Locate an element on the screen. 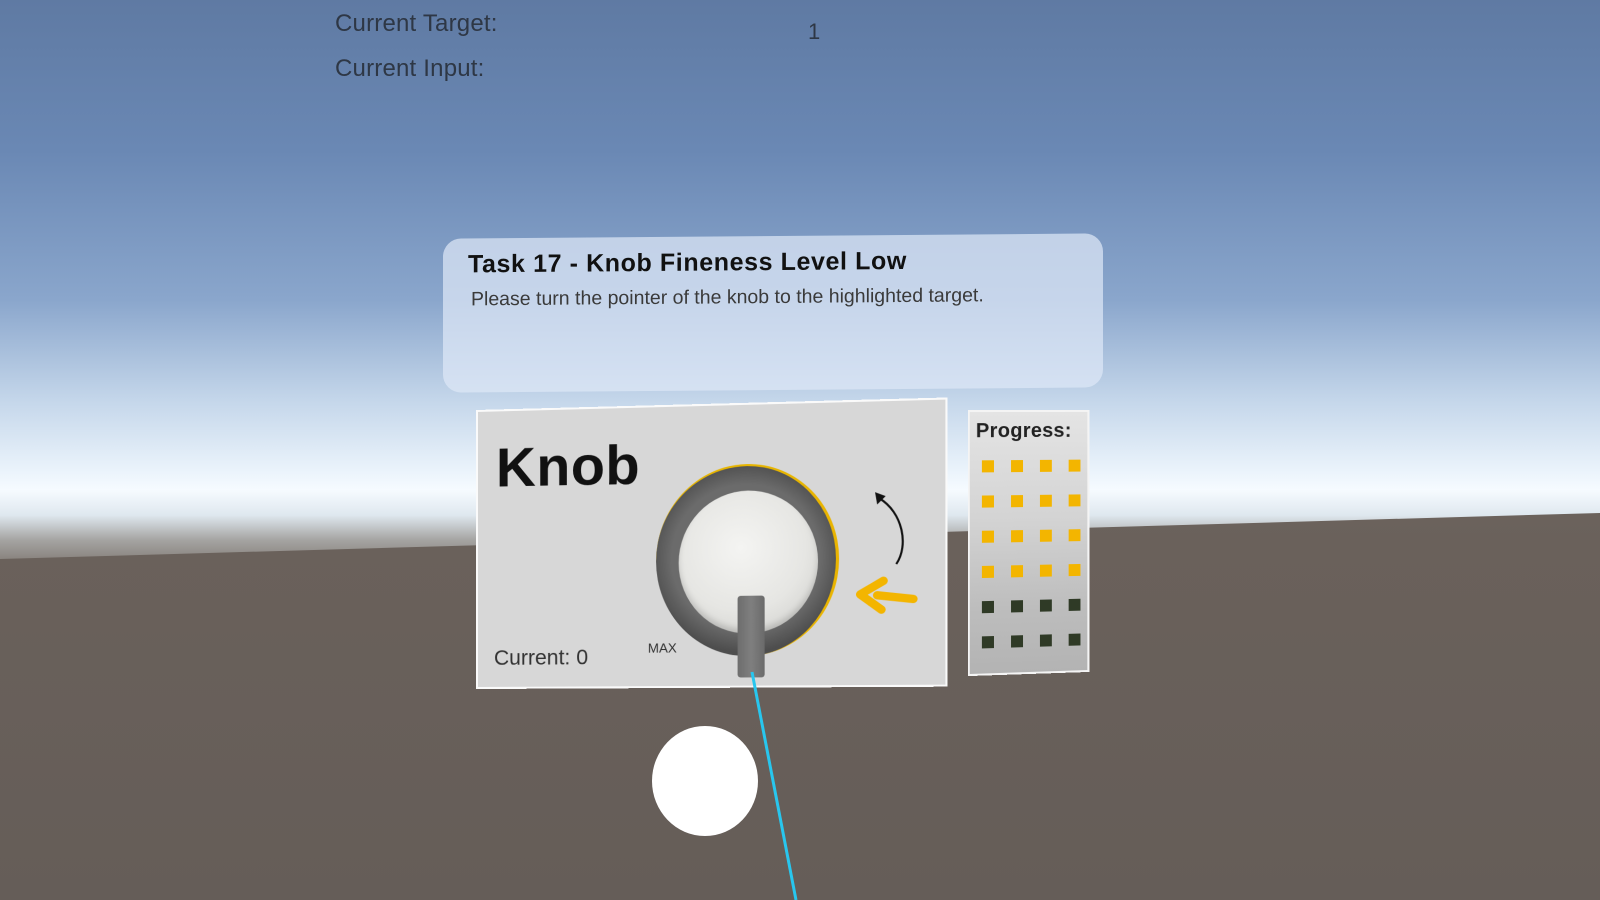  rotate-counterclockwise-icon is located at coordinates (895, 535).